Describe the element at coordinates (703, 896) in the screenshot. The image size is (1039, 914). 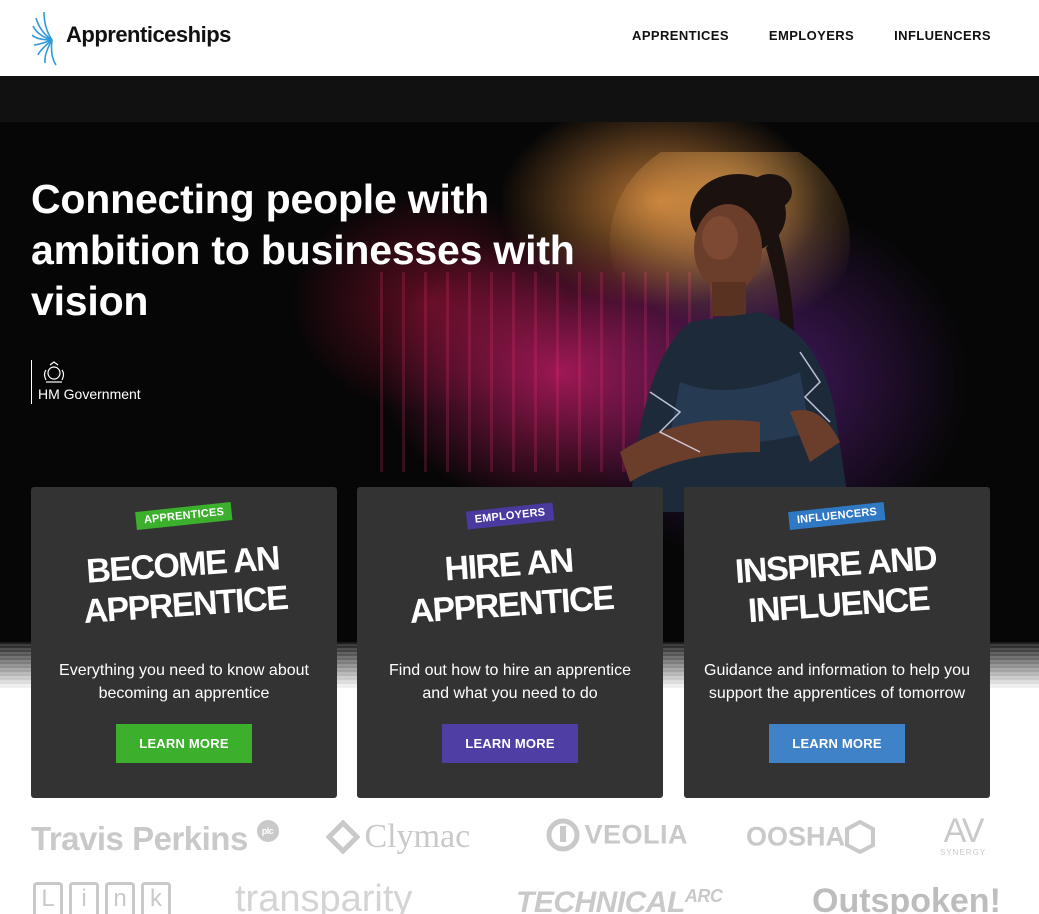
I see `arc-text: ARC` at that location.